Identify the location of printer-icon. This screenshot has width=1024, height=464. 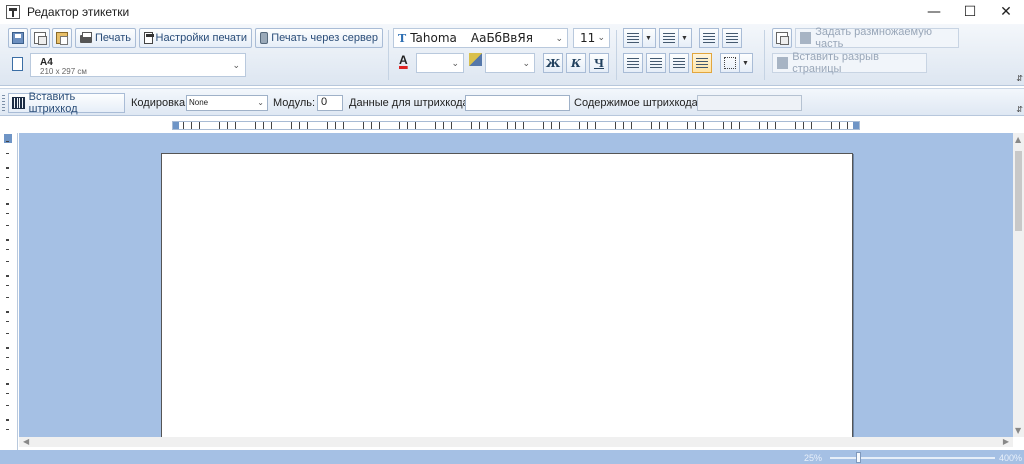
(86, 37).